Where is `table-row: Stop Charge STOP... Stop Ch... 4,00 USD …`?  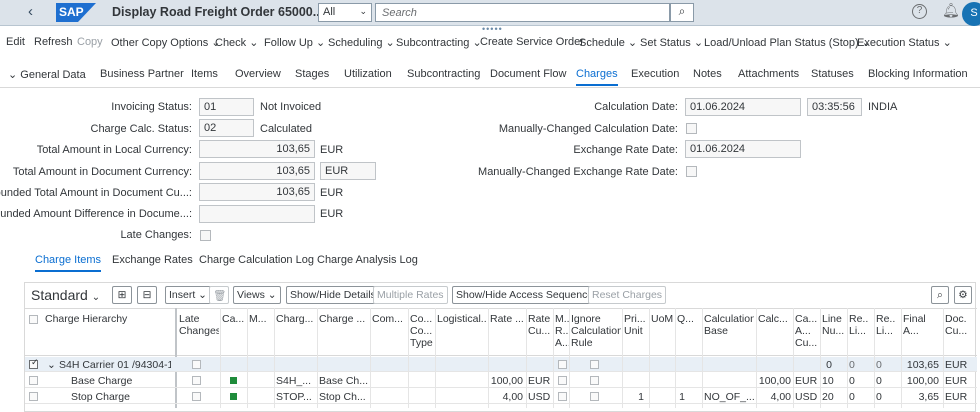 table-row: Stop Charge STOP... Stop Ch... 4,00 USD … is located at coordinates (501, 396).